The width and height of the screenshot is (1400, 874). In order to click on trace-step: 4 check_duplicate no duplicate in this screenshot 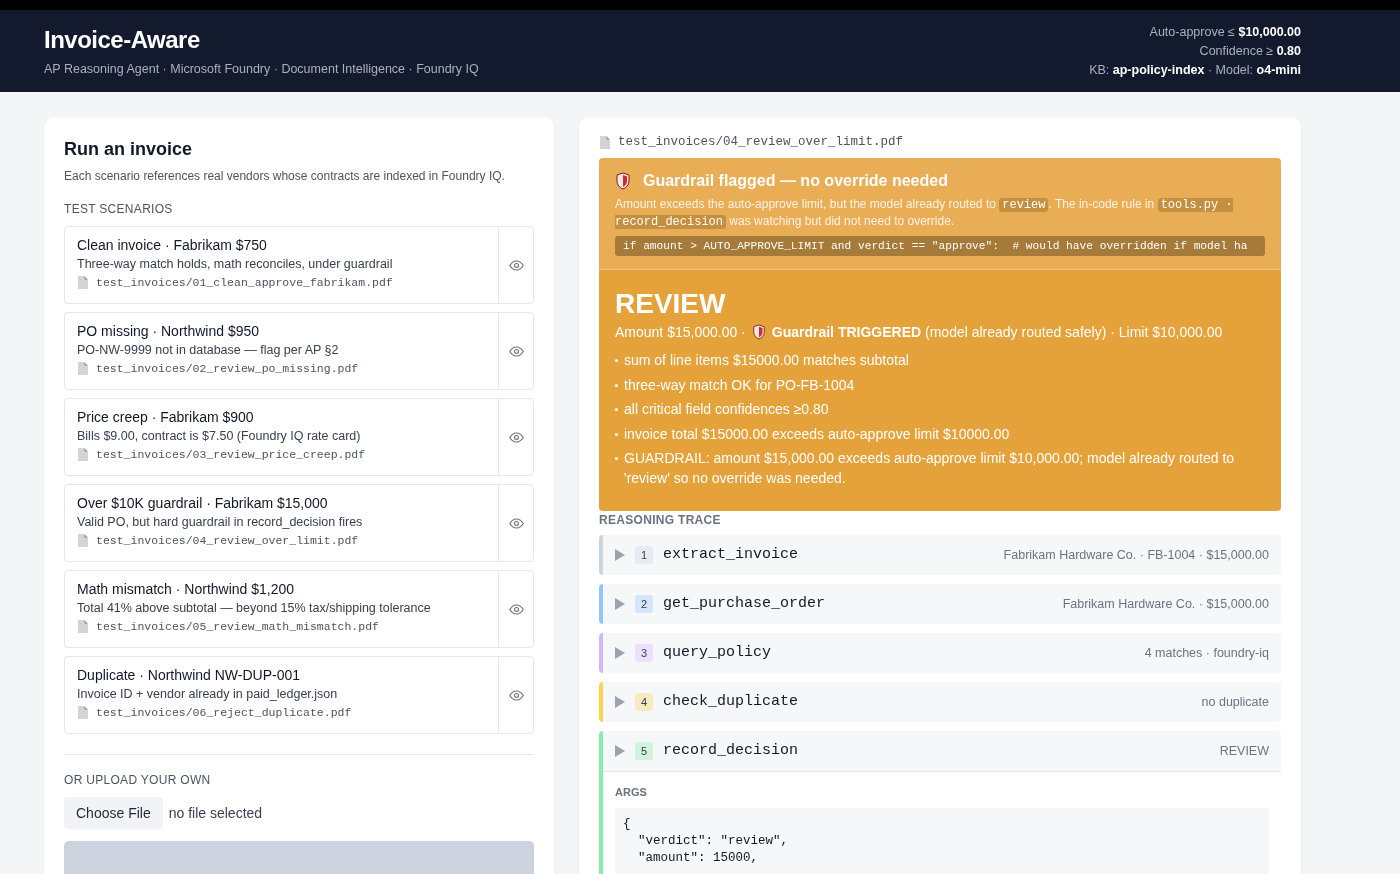, I will do `click(940, 701)`.